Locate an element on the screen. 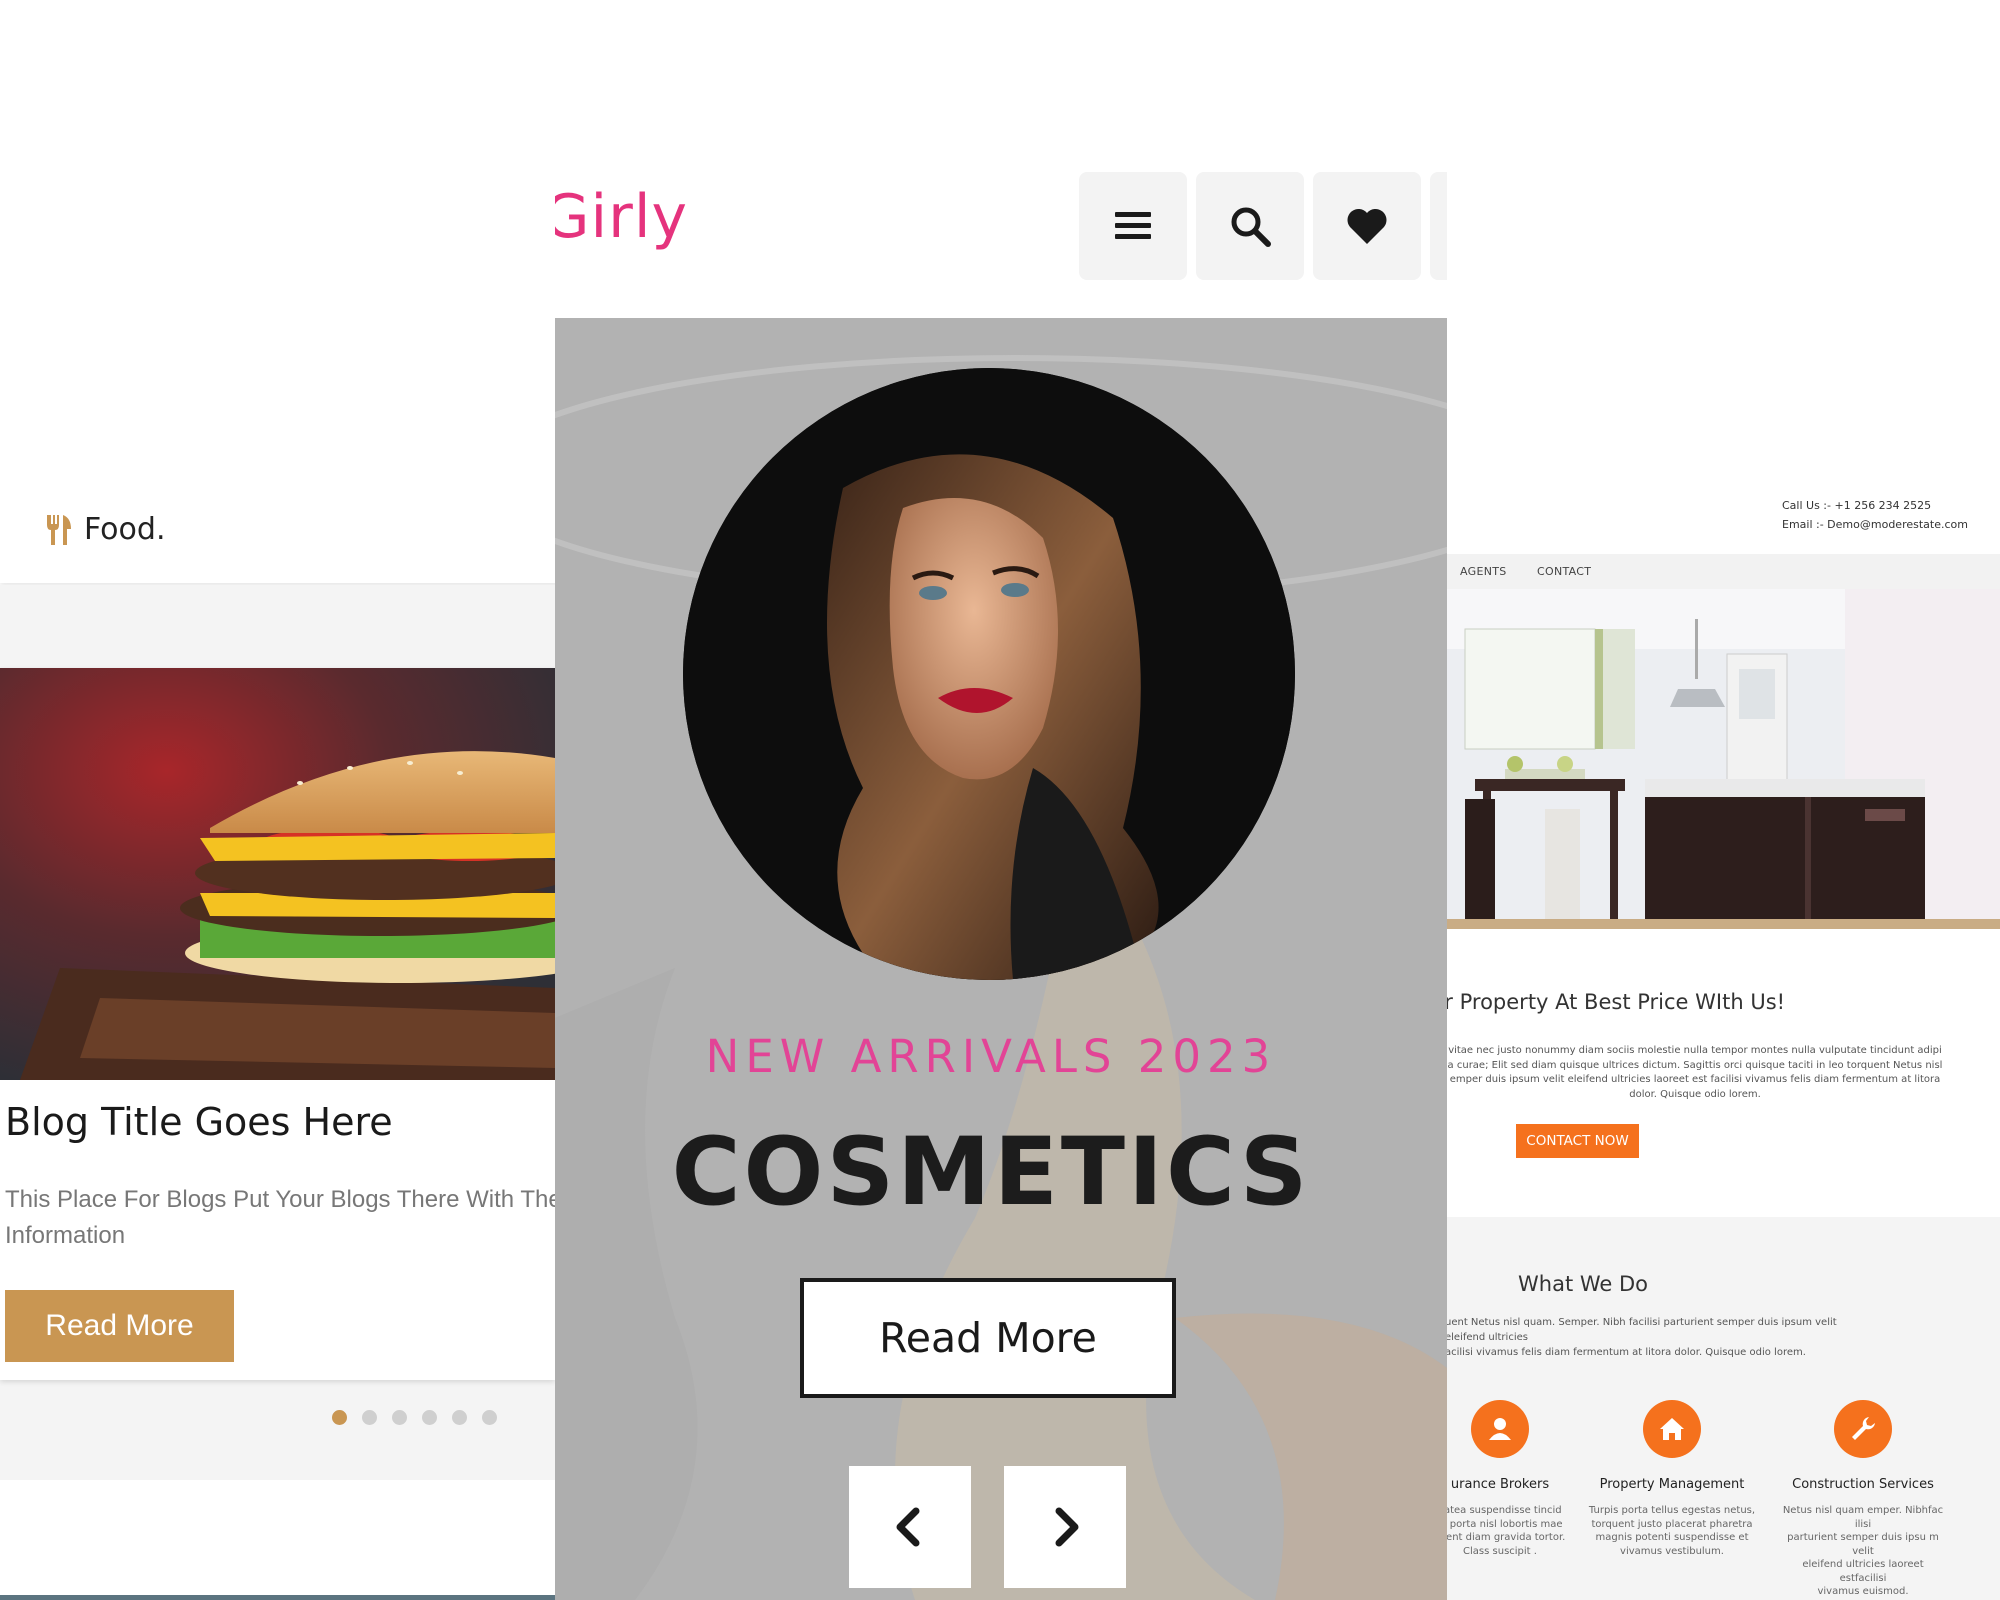 The height and width of the screenshot is (1600, 2000). prev-slide-button is located at coordinates (910, 1527).